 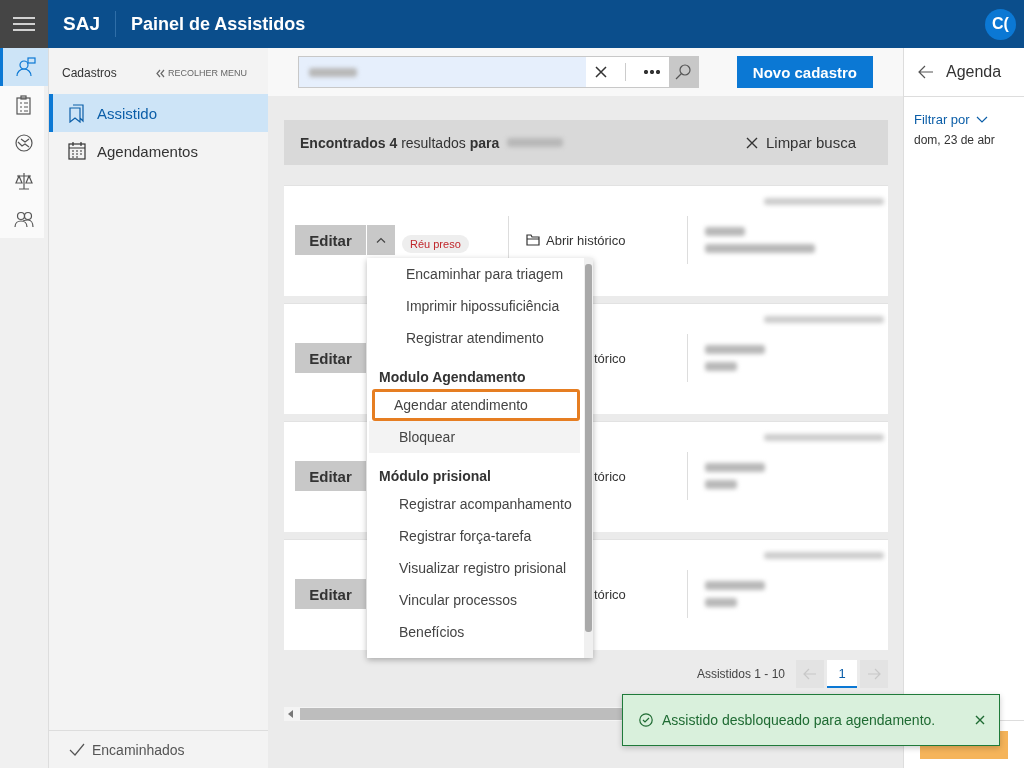 I want to click on chevron-down-icon, so click(x=981, y=119).